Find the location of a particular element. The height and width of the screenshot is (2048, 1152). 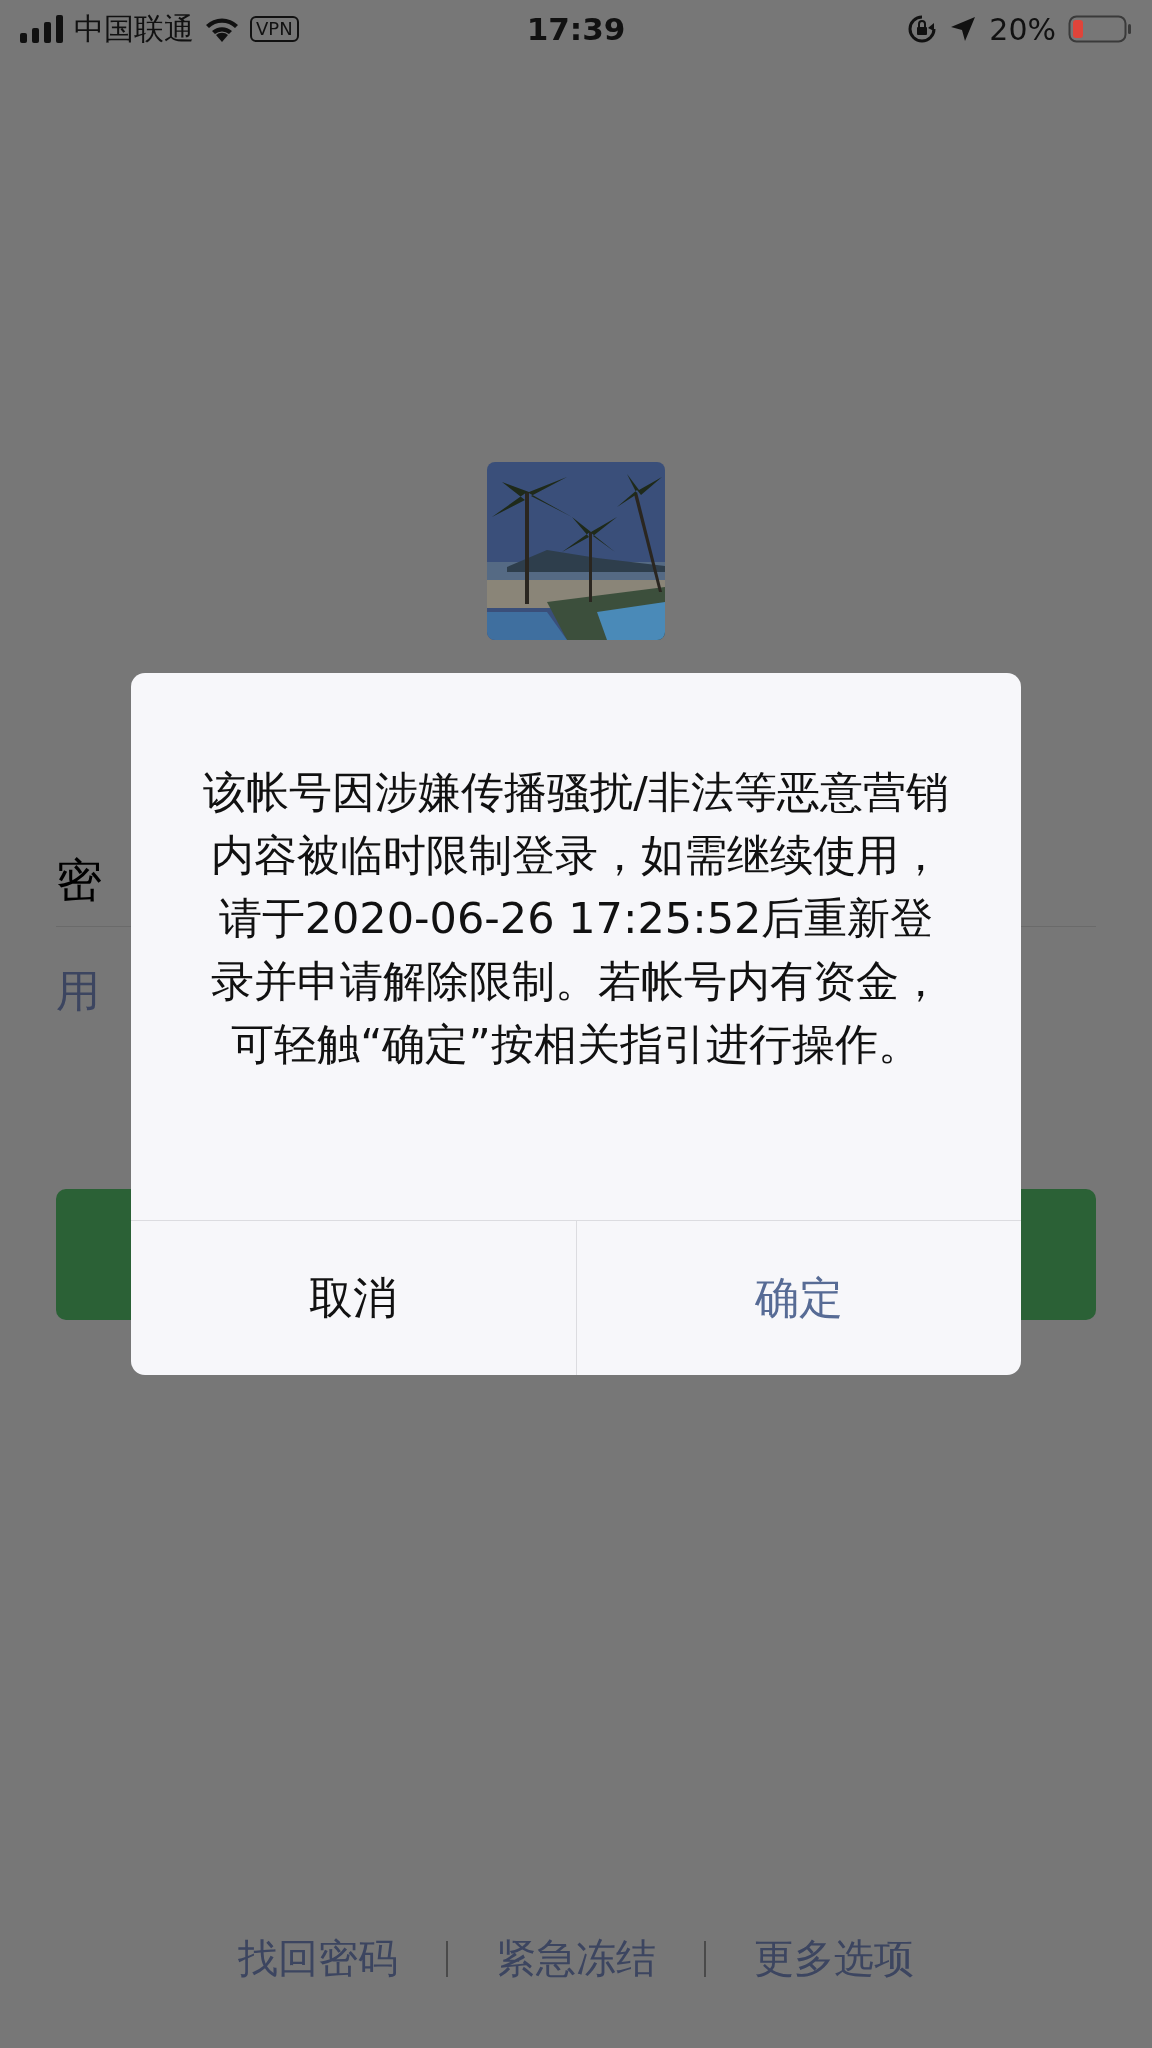

vpn-badge: VPN is located at coordinates (274, 29).